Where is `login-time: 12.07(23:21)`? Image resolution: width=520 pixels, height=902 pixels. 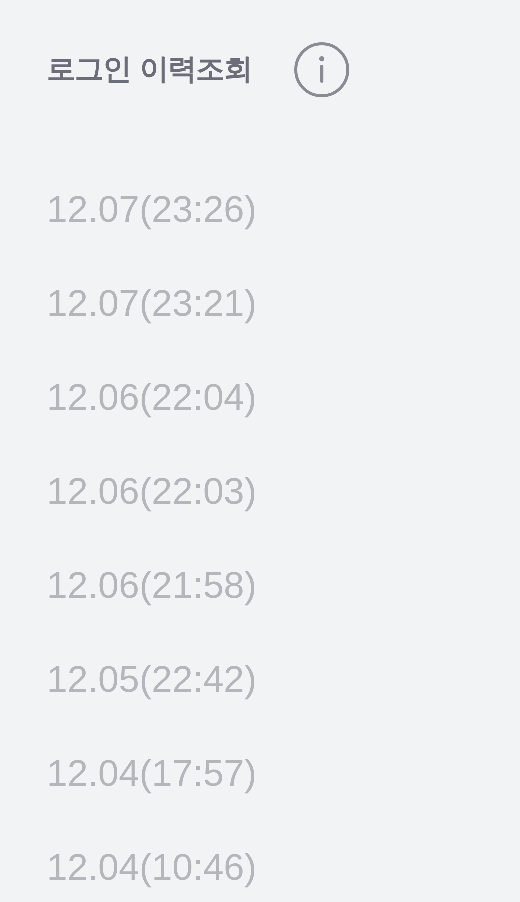 login-time: 12.07(23:21) is located at coordinates (152, 304).